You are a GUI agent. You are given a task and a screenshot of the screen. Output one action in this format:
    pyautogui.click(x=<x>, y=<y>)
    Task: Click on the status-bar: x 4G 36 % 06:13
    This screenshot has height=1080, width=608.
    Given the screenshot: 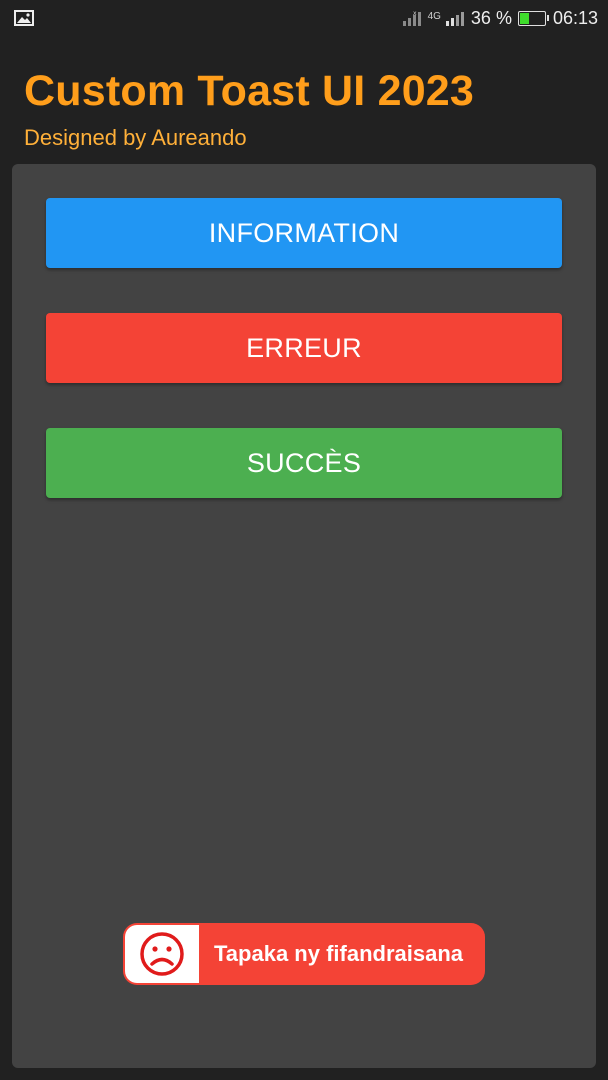 What is the action you would take?
    pyautogui.click(x=304, y=18)
    